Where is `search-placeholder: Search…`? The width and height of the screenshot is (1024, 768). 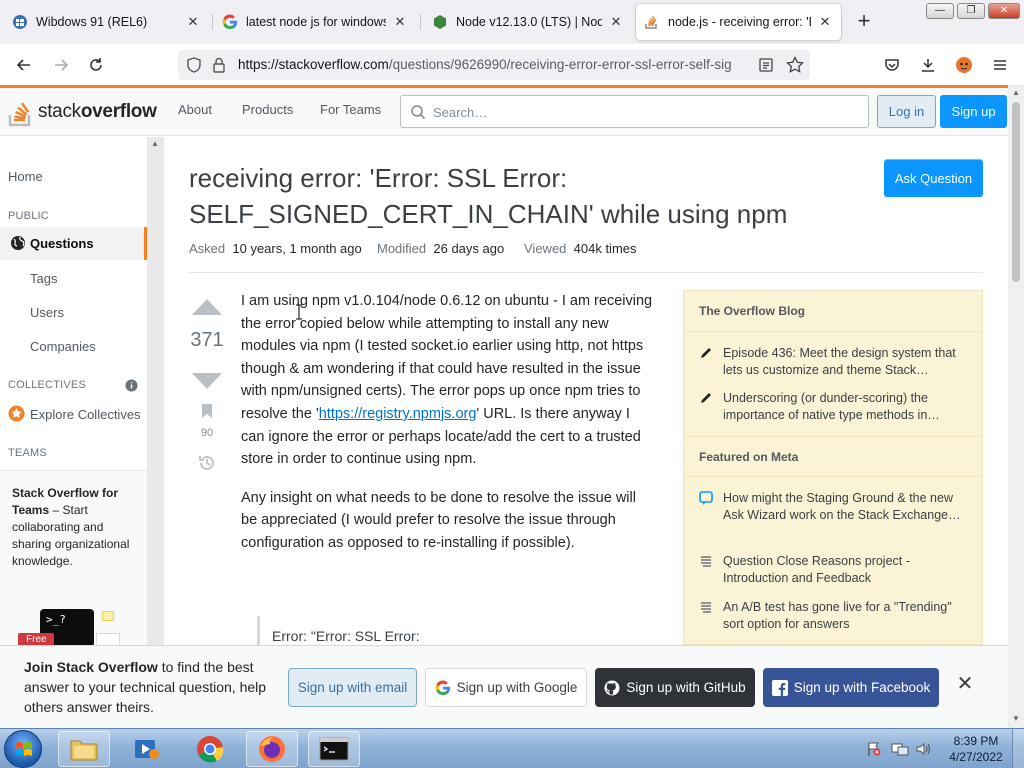
search-placeholder: Search… is located at coordinates (460, 112).